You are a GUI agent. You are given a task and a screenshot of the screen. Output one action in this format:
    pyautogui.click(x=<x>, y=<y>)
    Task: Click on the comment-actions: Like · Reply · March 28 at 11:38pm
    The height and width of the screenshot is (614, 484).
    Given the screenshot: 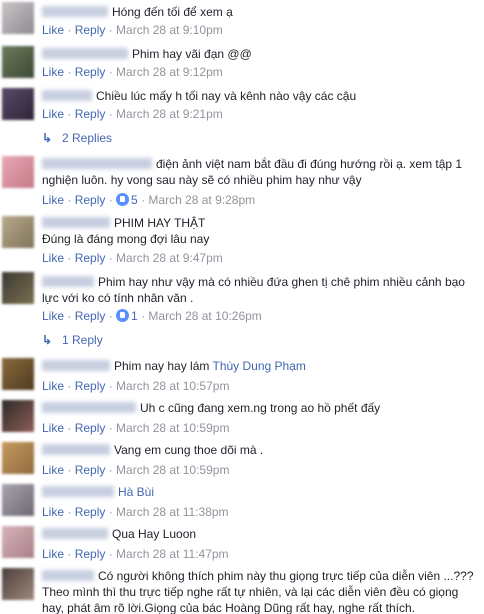 What is the action you would take?
    pyautogui.click(x=135, y=512)
    